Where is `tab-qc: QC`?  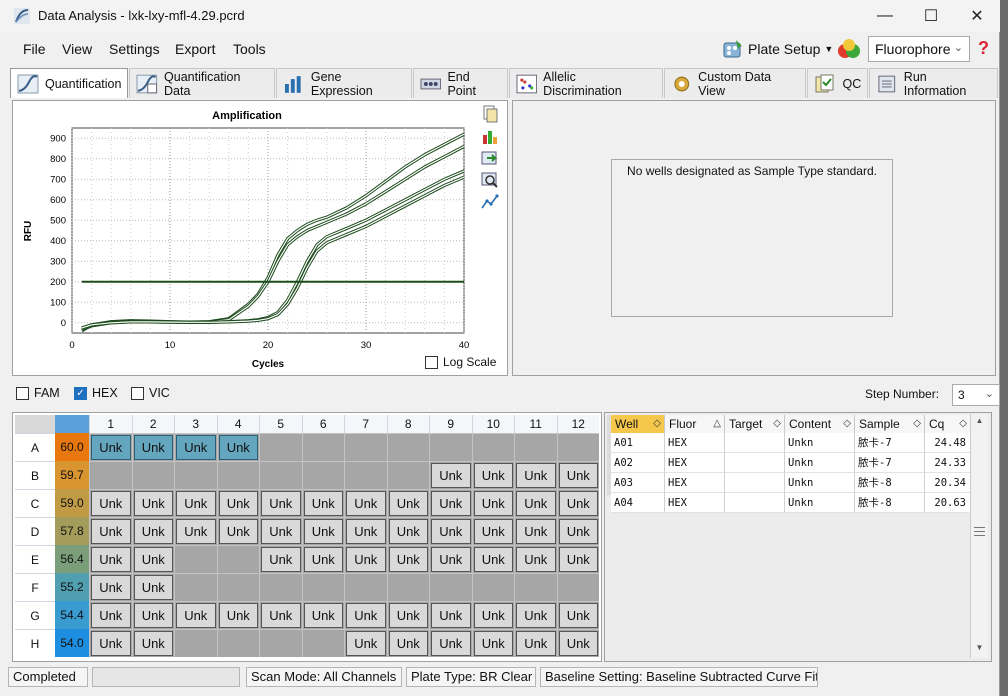 tab-qc: QC is located at coordinates (838, 83).